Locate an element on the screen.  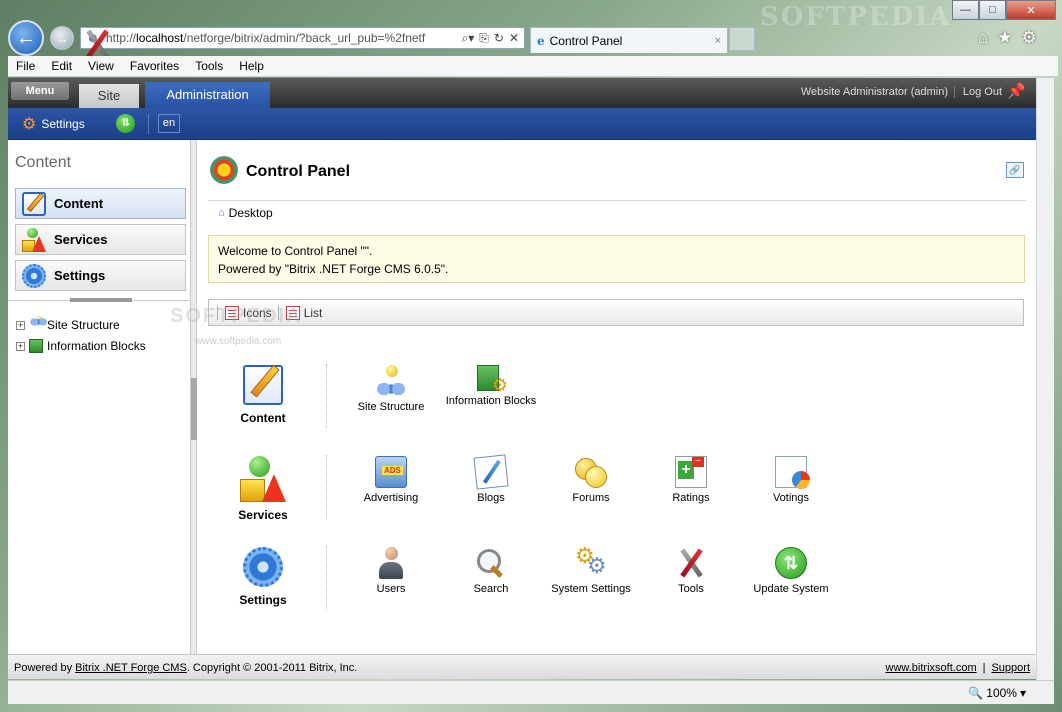
language-button: en is located at coordinates (169, 123).